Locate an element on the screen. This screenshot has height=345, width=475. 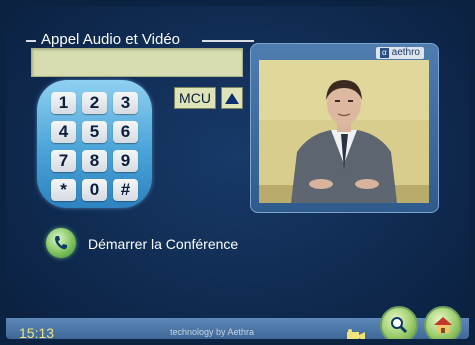
title-divider-left is located at coordinates (31, 41).